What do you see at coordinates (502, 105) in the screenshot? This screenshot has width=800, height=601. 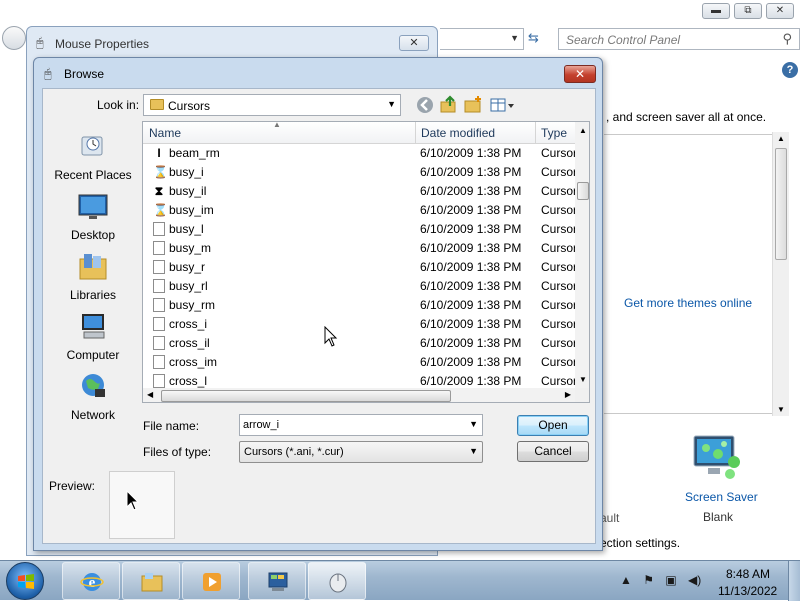 I see `view-menu-icon` at bounding box center [502, 105].